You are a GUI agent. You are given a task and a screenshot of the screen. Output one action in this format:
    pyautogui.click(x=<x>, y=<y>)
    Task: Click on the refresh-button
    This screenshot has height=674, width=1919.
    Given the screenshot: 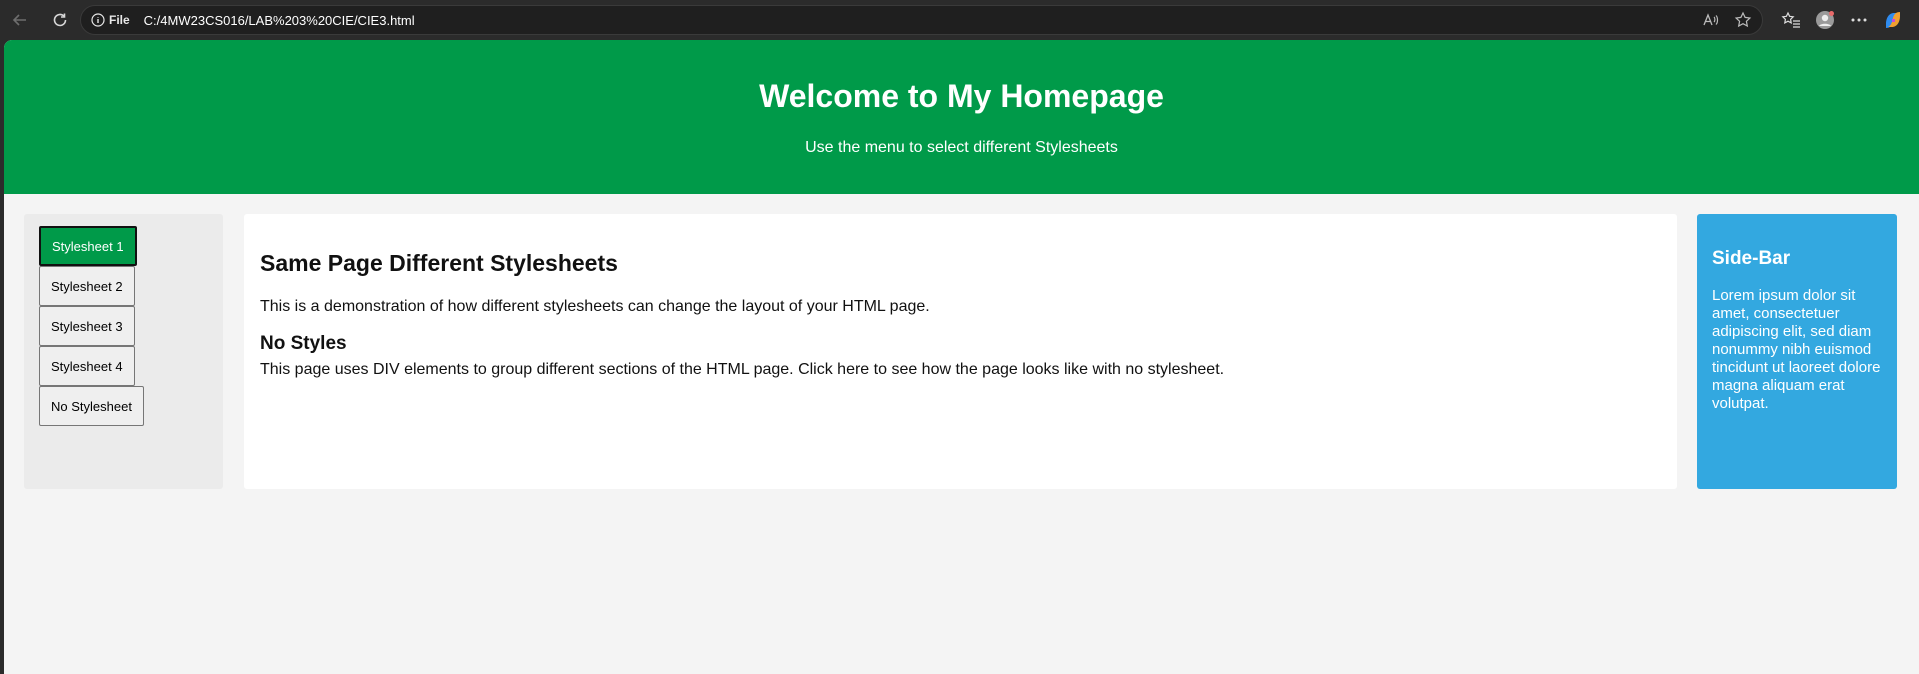 What is the action you would take?
    pyautogui.click(x=60, y=20)
    